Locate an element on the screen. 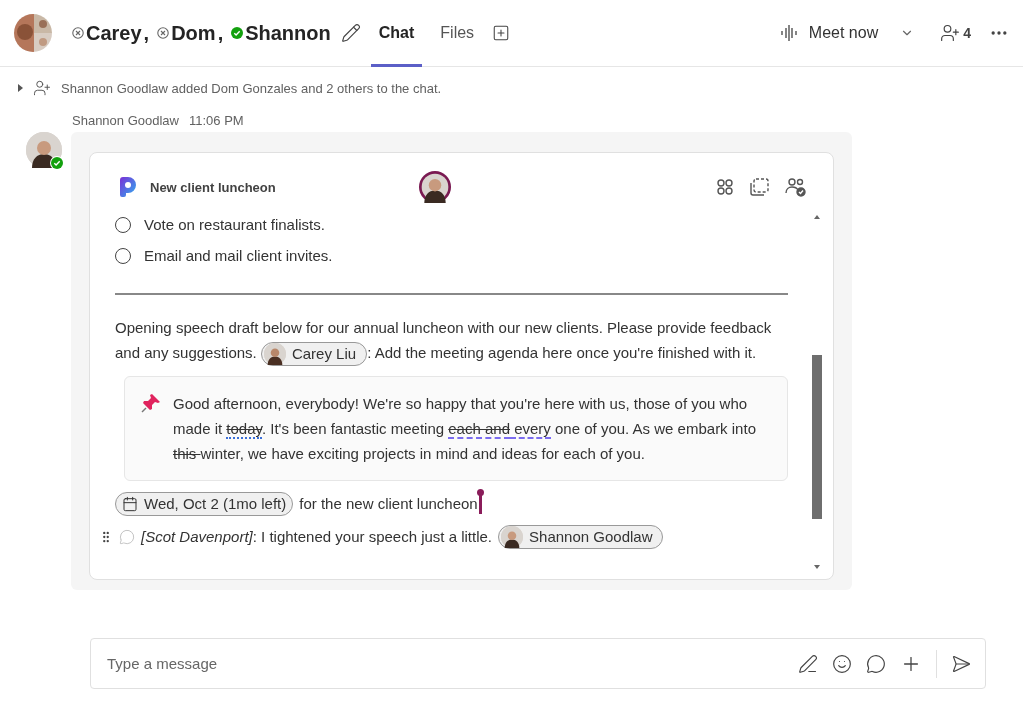 This screenshot has height=713, width=1023. meet-now-button: Meet now is located at coordinates (828, 33).